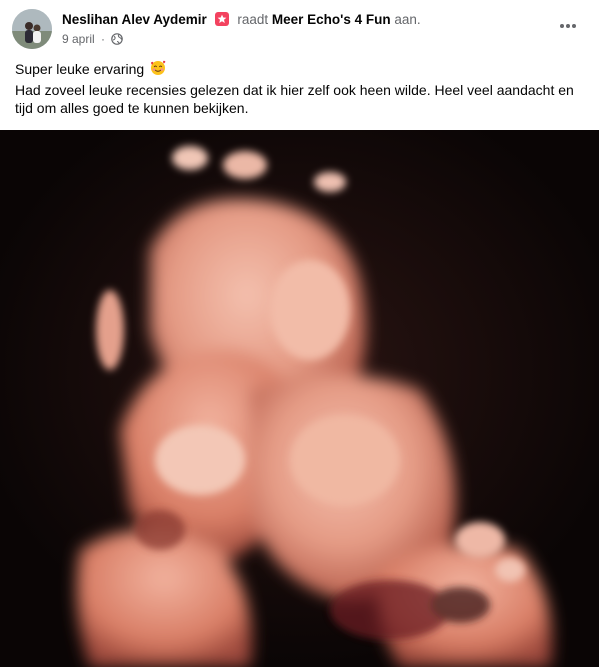  What do you see at coordinates (134, 19) in the screenshot?
I see `author-name-link: Neslihan Alev Aydemir` at bounding box center [134, 19].